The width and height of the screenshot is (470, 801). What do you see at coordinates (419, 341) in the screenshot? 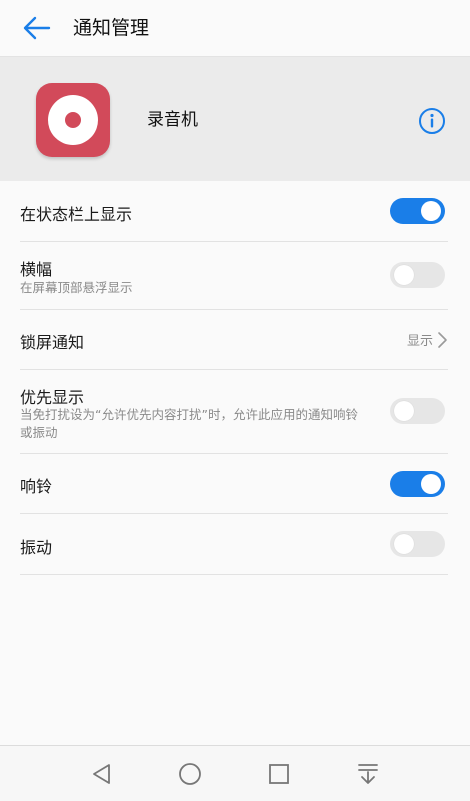
I see `lock-screen-value-text: 显示` at bounding box center [419, 341].